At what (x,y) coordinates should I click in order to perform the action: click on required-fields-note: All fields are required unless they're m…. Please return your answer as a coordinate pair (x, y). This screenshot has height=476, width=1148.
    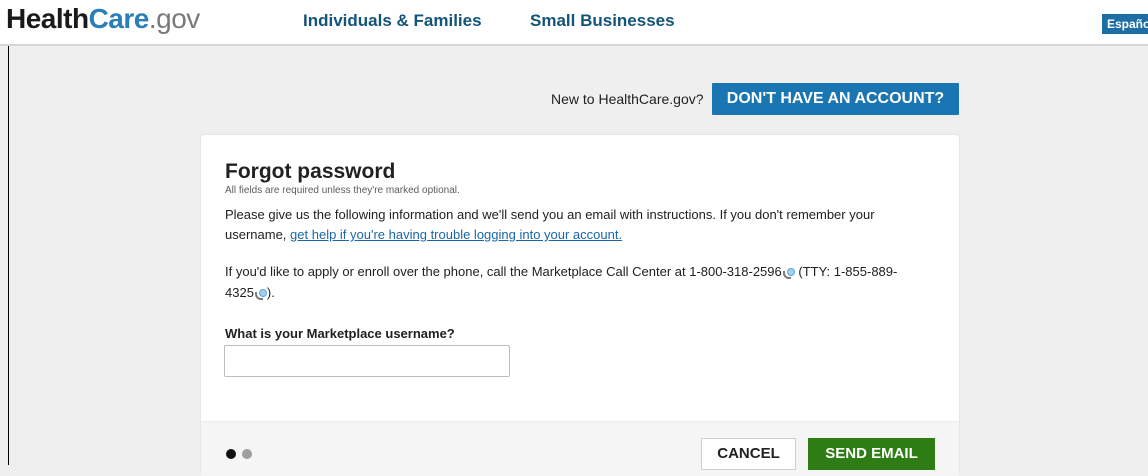
    Looking at the image, I should click on (342, 190).